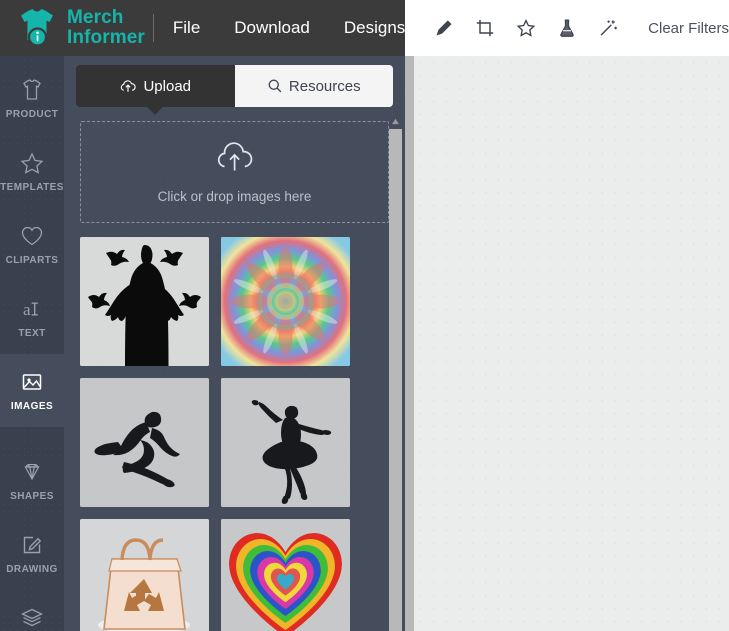  Describe the element at coordinates (32, 472) in the screenshot. I see `diamond-icon` at that location.